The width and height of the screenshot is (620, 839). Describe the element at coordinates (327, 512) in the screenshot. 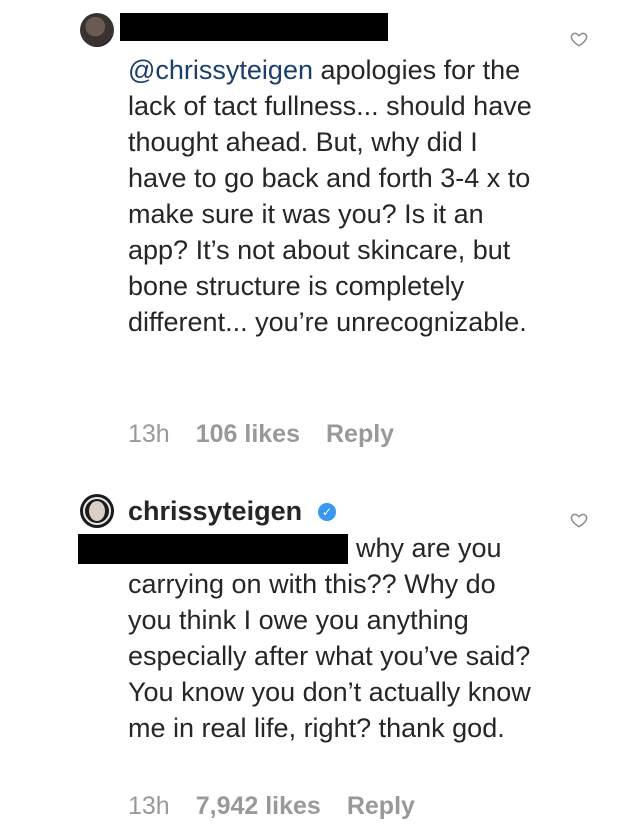

I see `verified-badge-icon: ✓` at that location.